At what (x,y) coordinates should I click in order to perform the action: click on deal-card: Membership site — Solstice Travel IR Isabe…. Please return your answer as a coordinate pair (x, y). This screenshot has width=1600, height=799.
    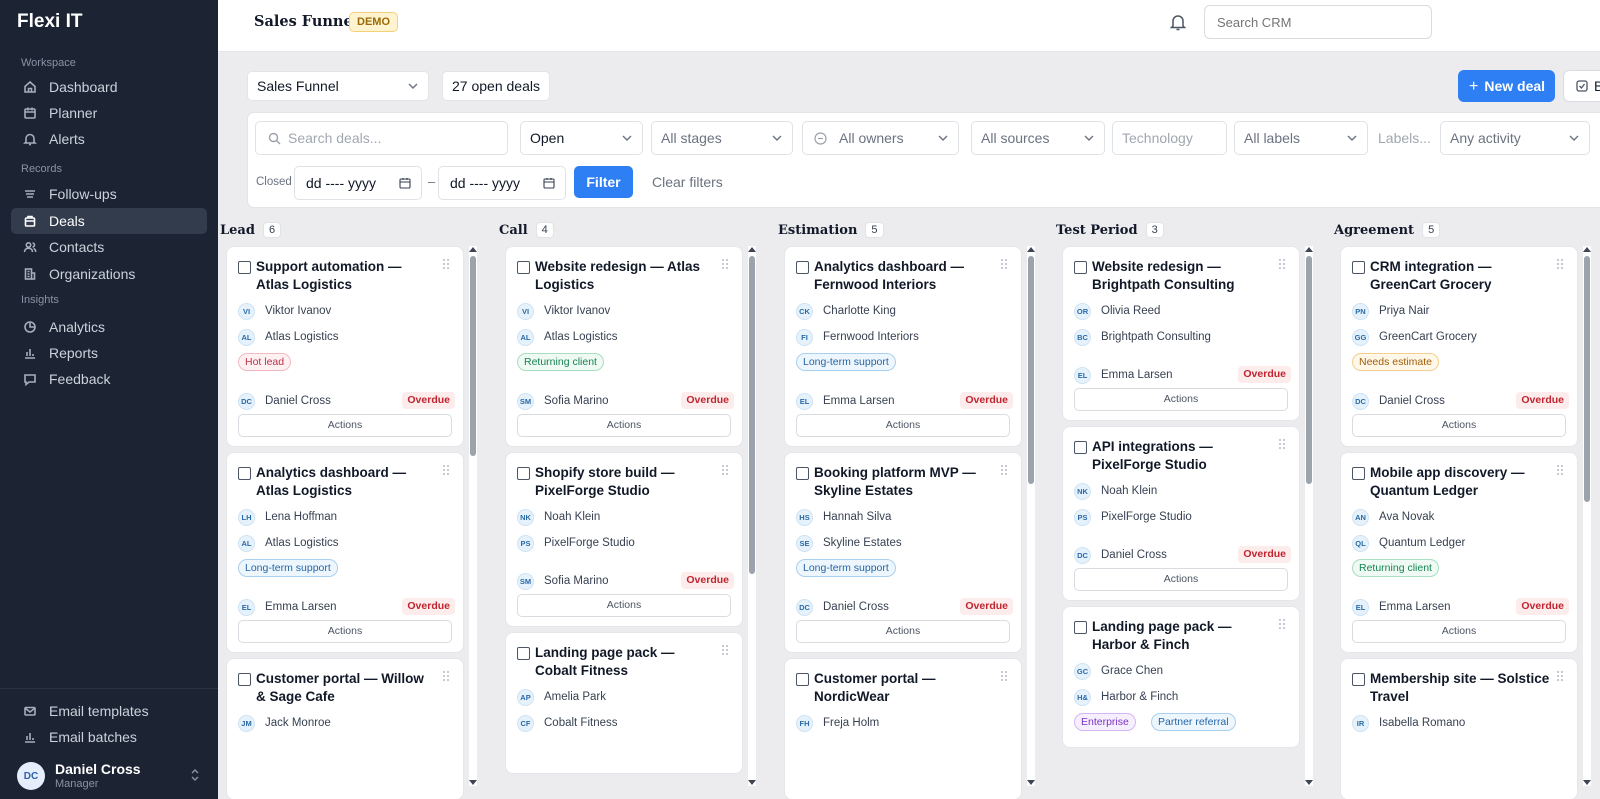
    Looking at the image, I should click on (1459, 729).